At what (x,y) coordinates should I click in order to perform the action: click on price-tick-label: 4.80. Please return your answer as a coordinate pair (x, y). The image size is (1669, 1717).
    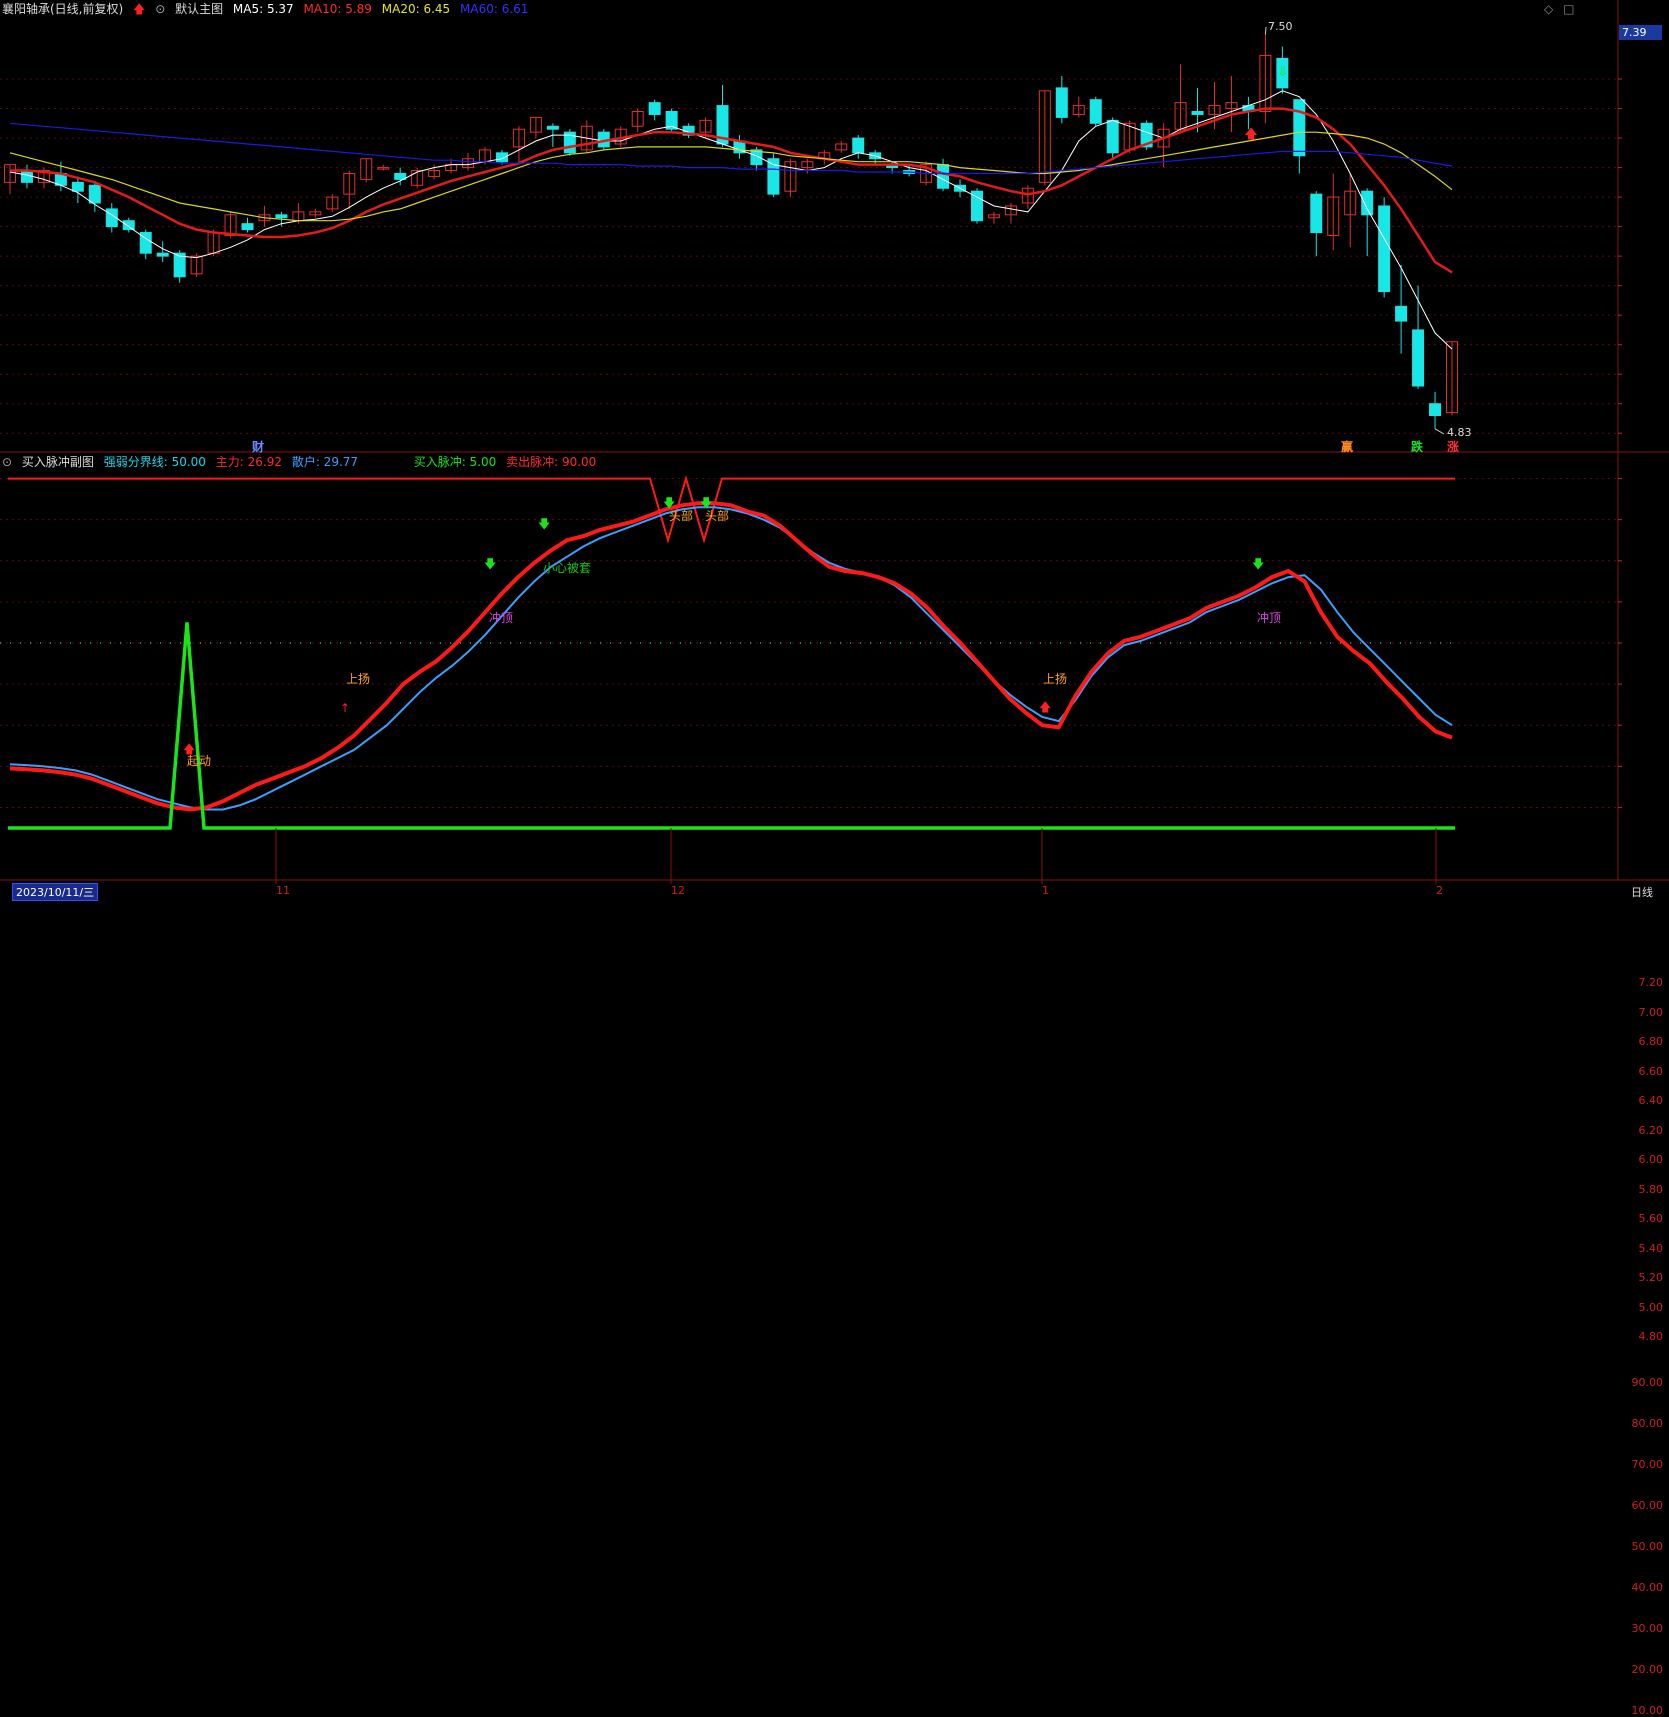
    Looking at the image, I should click on (1651, 1337).